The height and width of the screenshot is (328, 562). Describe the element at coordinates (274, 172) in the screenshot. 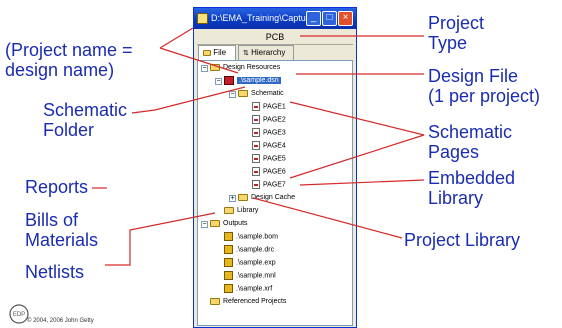

I see `tree-label: PAGE6` at that location.